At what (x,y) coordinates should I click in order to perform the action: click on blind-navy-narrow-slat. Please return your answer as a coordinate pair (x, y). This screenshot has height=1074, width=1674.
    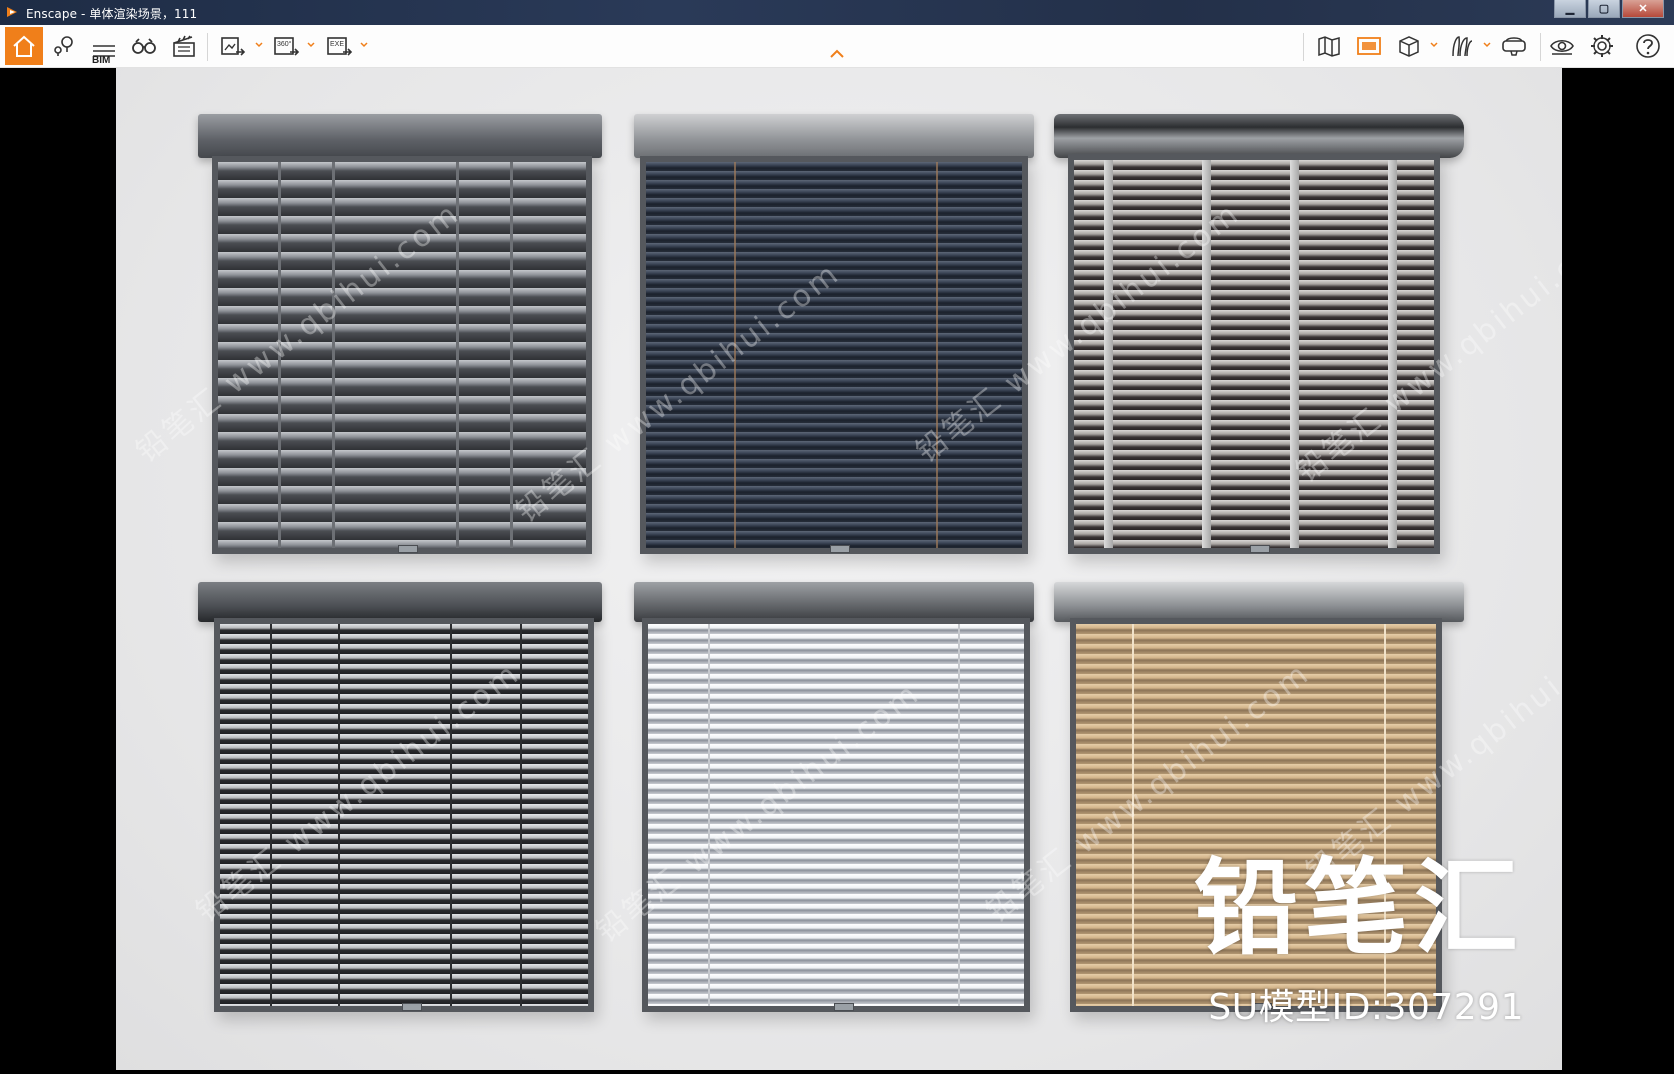
    Looking at the image, I should click on (834, 334).